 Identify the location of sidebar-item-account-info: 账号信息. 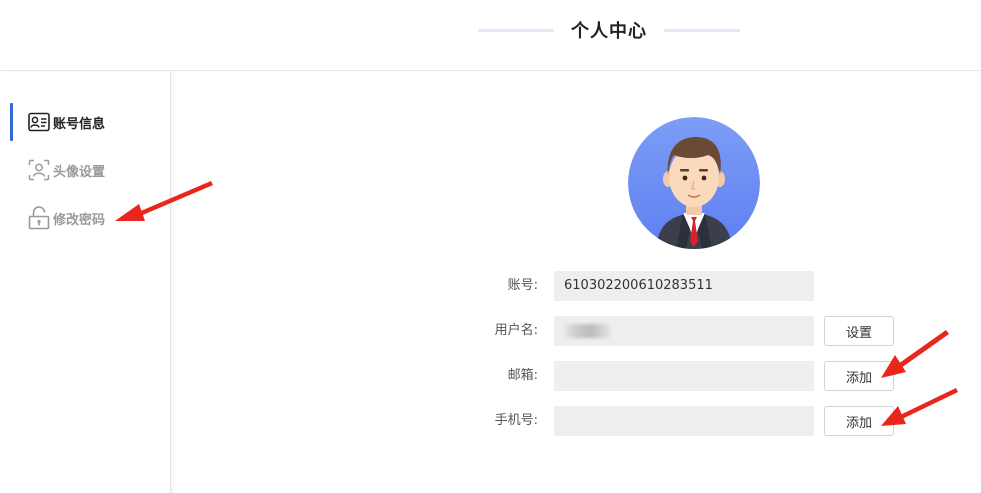
(88, 122).